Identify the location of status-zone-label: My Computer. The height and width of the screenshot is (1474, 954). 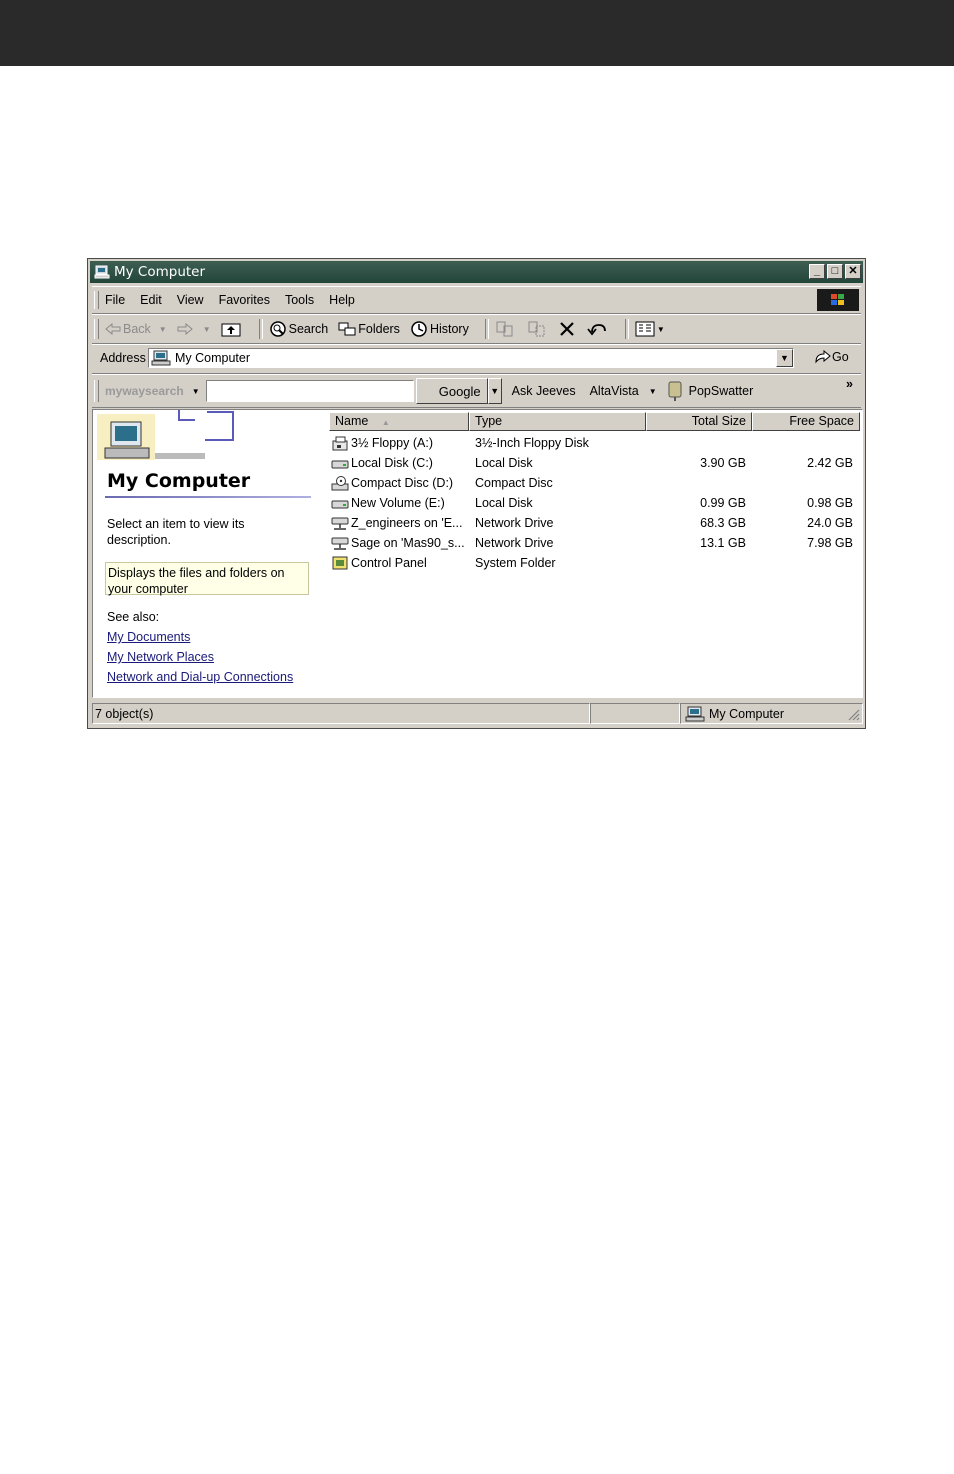
(747, 713).